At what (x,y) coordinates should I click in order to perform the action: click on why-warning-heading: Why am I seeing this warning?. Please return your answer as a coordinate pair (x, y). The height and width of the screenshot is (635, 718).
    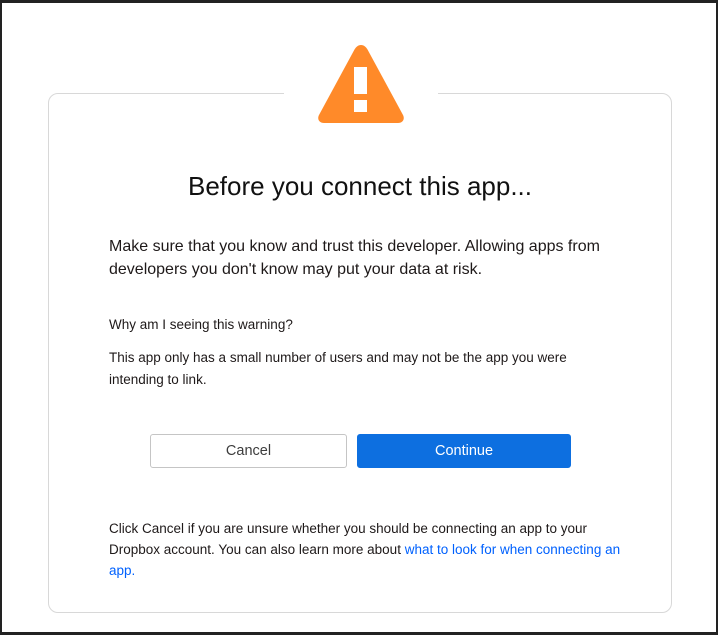
    Looking at the image, I should click on (201, 324).